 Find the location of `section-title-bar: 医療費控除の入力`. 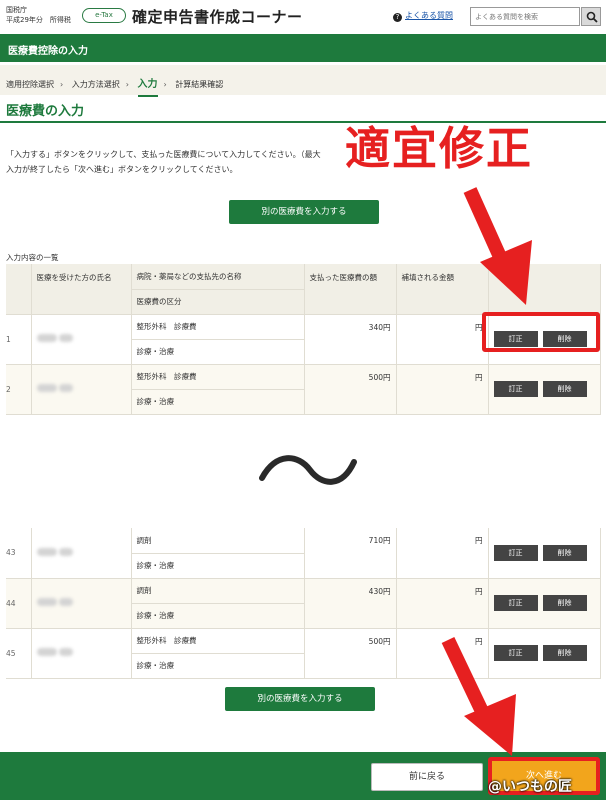

section-title-bar: 医療費控除の入力 is located at coordinates (303, 48).